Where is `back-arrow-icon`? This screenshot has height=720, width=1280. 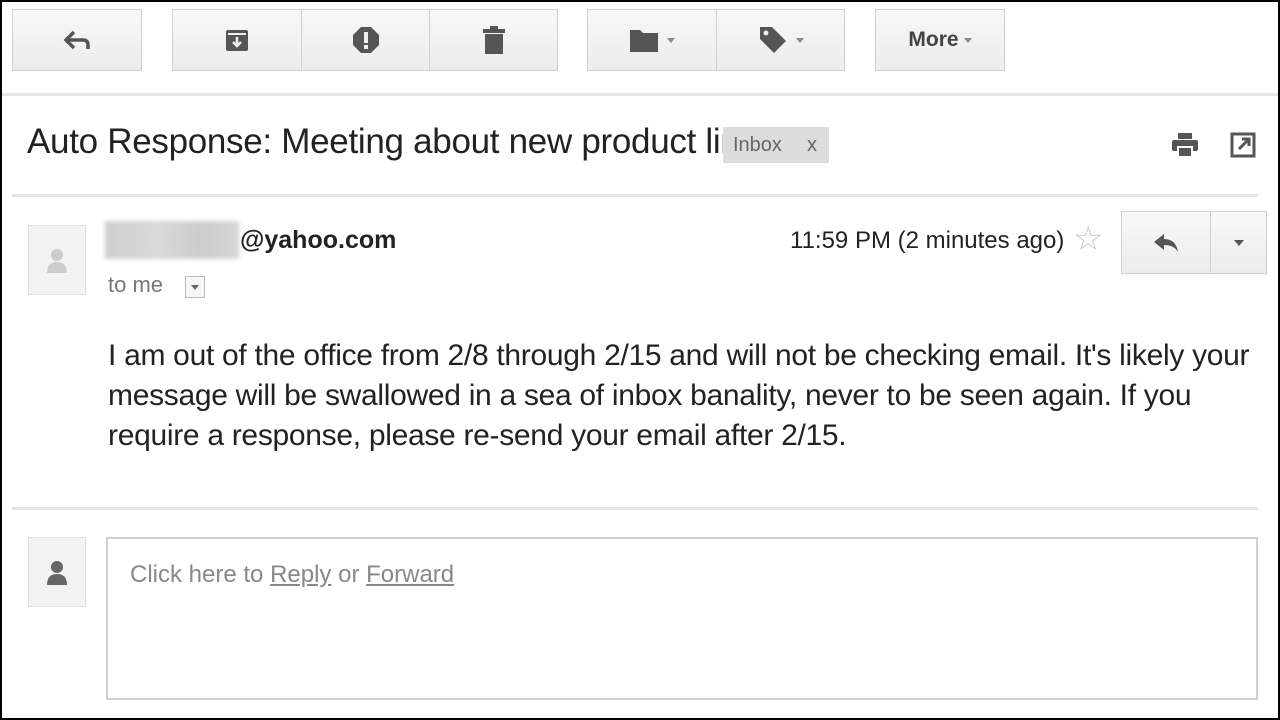 back-arrow-icon is located at coordinates (76, 40).